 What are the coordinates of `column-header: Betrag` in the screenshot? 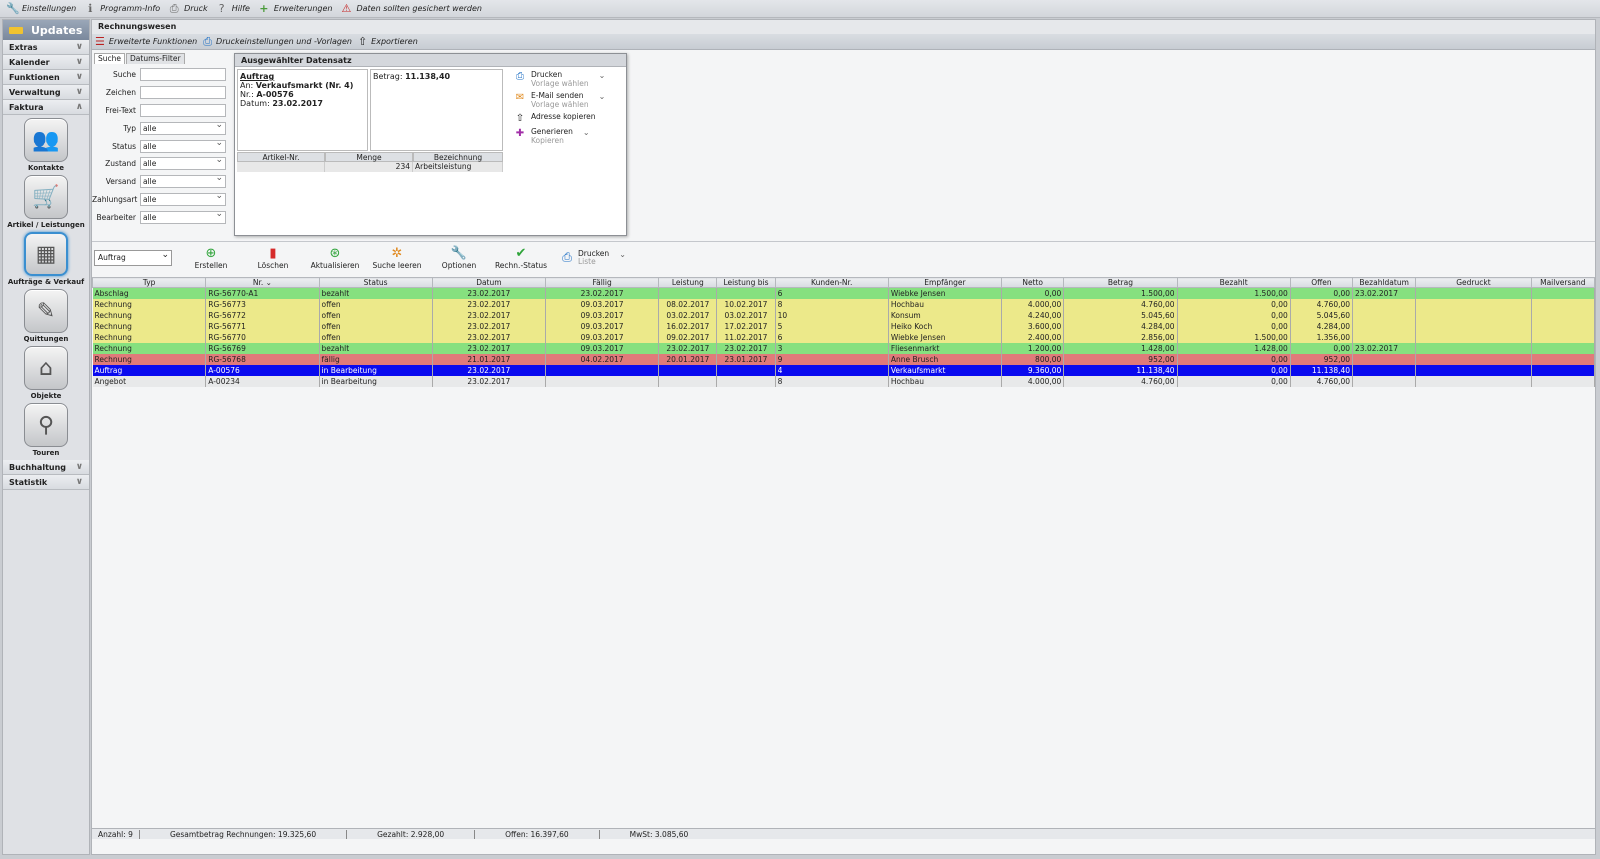 It's located at (1120, 282).